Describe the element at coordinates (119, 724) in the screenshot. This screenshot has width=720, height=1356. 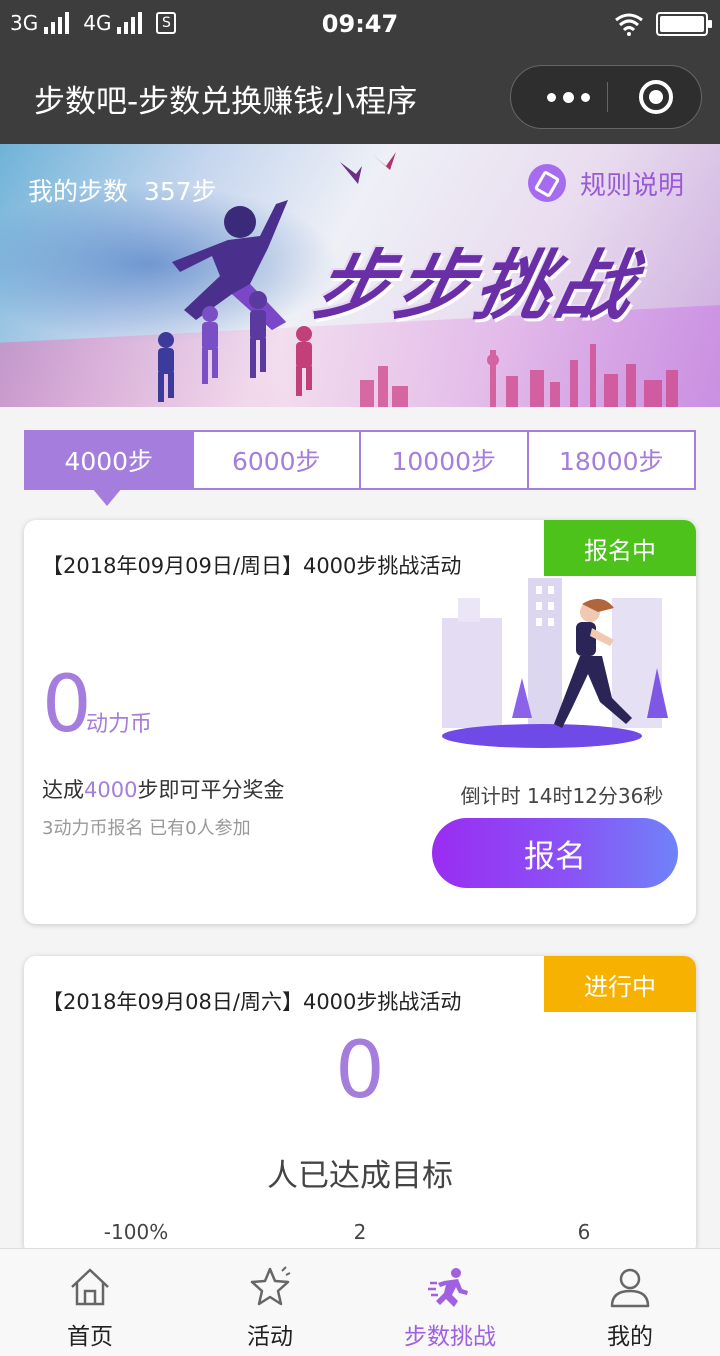
I see `coins-unit: 动力币` at that location.